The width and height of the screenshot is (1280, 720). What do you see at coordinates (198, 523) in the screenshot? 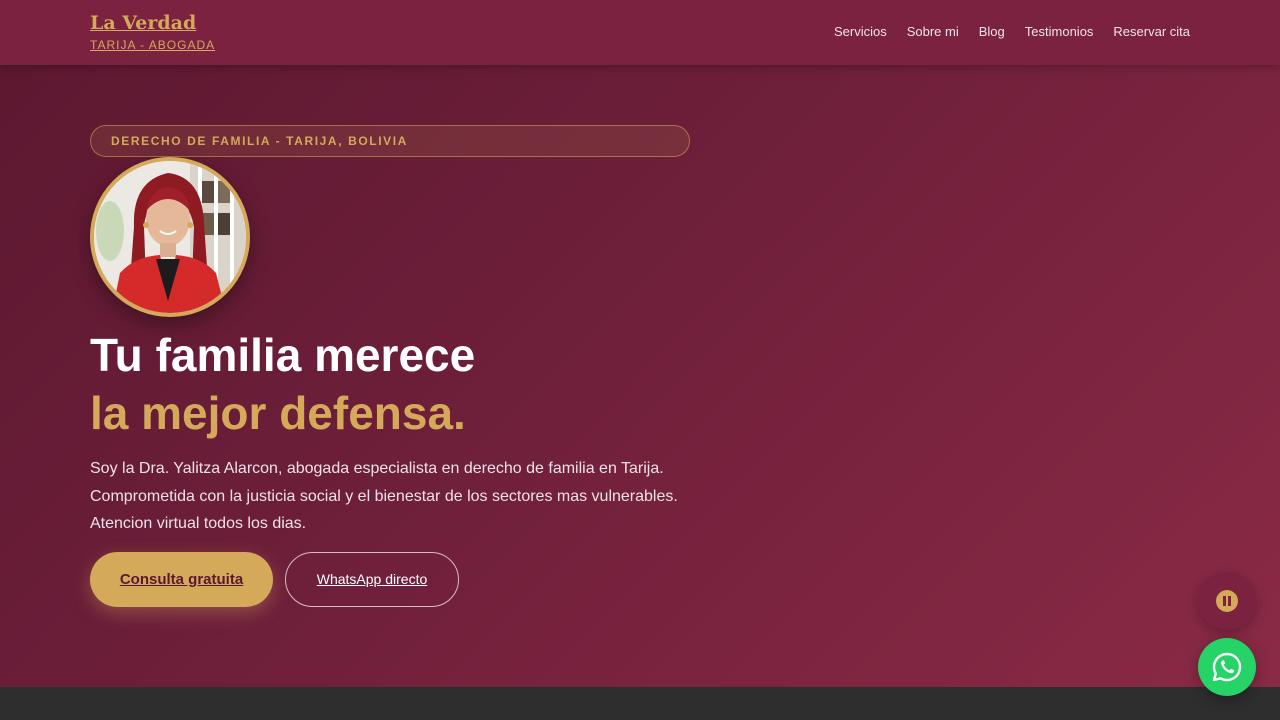
I see `intro-line-3: Atencion virtual todos los dias.` at bounding box center [198, 523].